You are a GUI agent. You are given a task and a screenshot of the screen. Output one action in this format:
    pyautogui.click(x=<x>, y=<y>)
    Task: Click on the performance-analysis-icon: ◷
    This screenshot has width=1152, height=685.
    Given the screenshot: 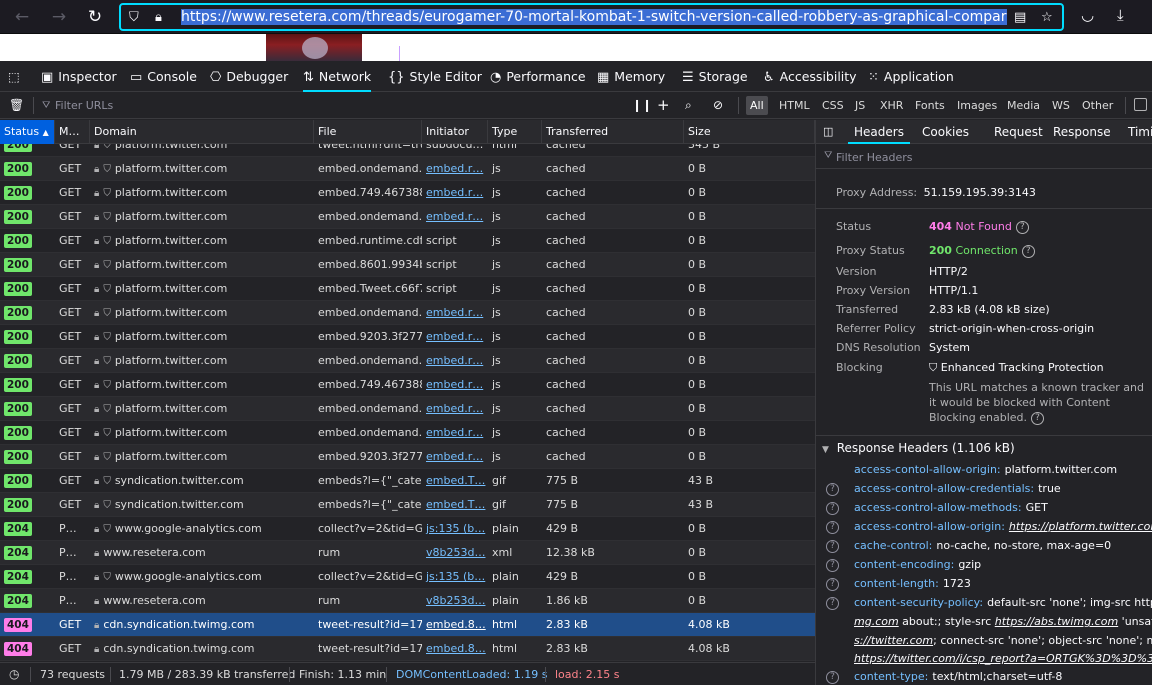 What is the action you would take?
    pyautogui.click(x=14, y=674)
    